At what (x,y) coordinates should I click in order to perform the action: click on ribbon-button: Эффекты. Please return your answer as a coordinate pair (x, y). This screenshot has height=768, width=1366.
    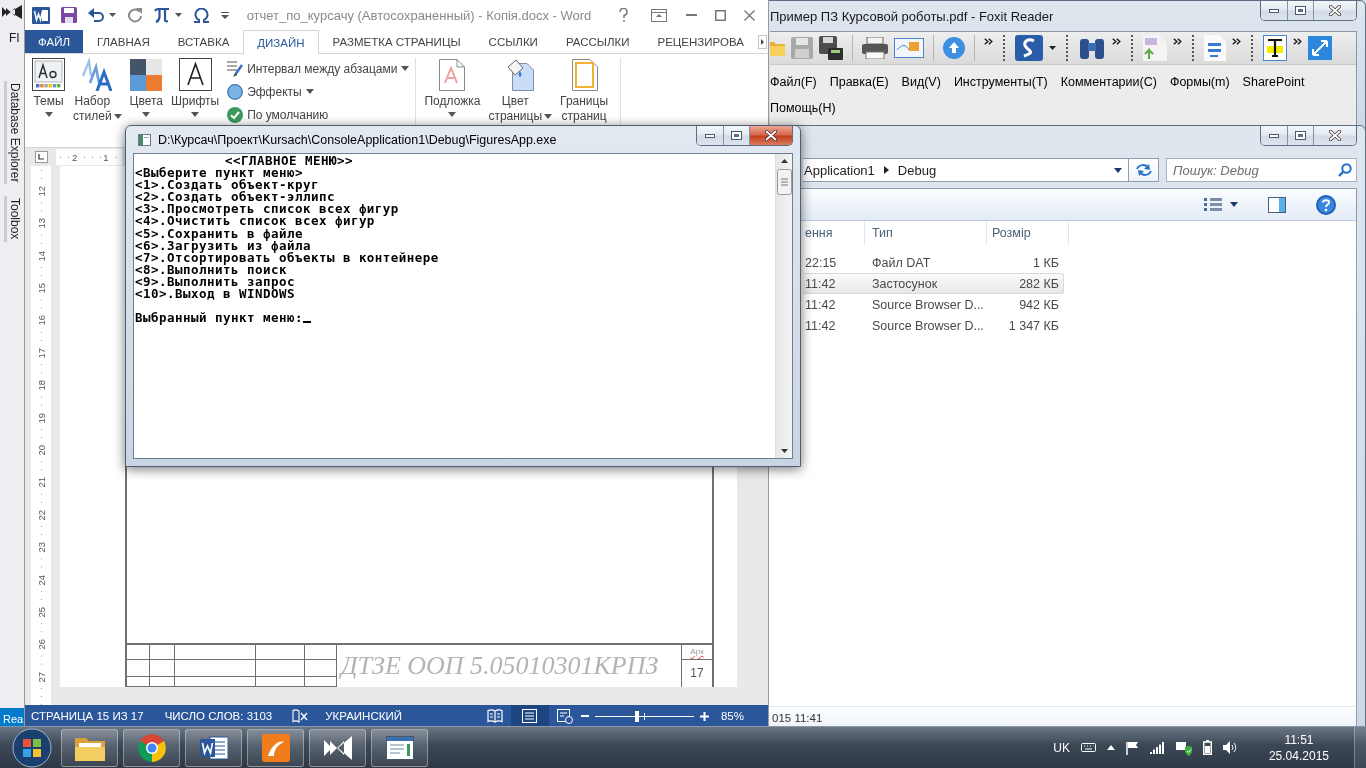
    Looking at the image, I should click on (318, 91).